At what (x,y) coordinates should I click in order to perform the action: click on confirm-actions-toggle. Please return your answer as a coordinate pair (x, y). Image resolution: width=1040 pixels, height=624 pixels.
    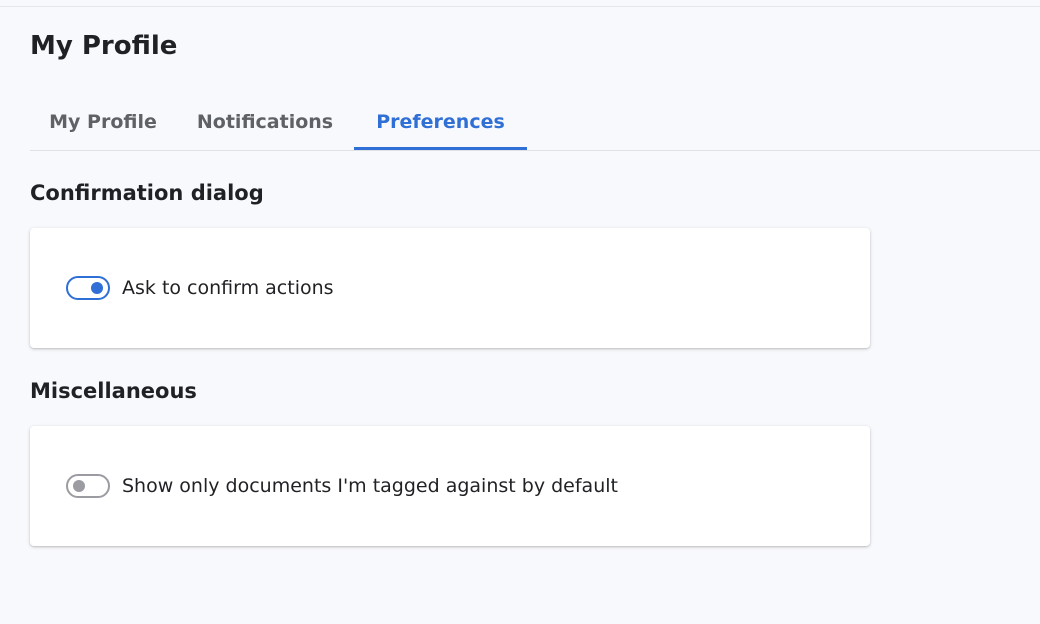
    Looking at the image, I should click on (88, 288).